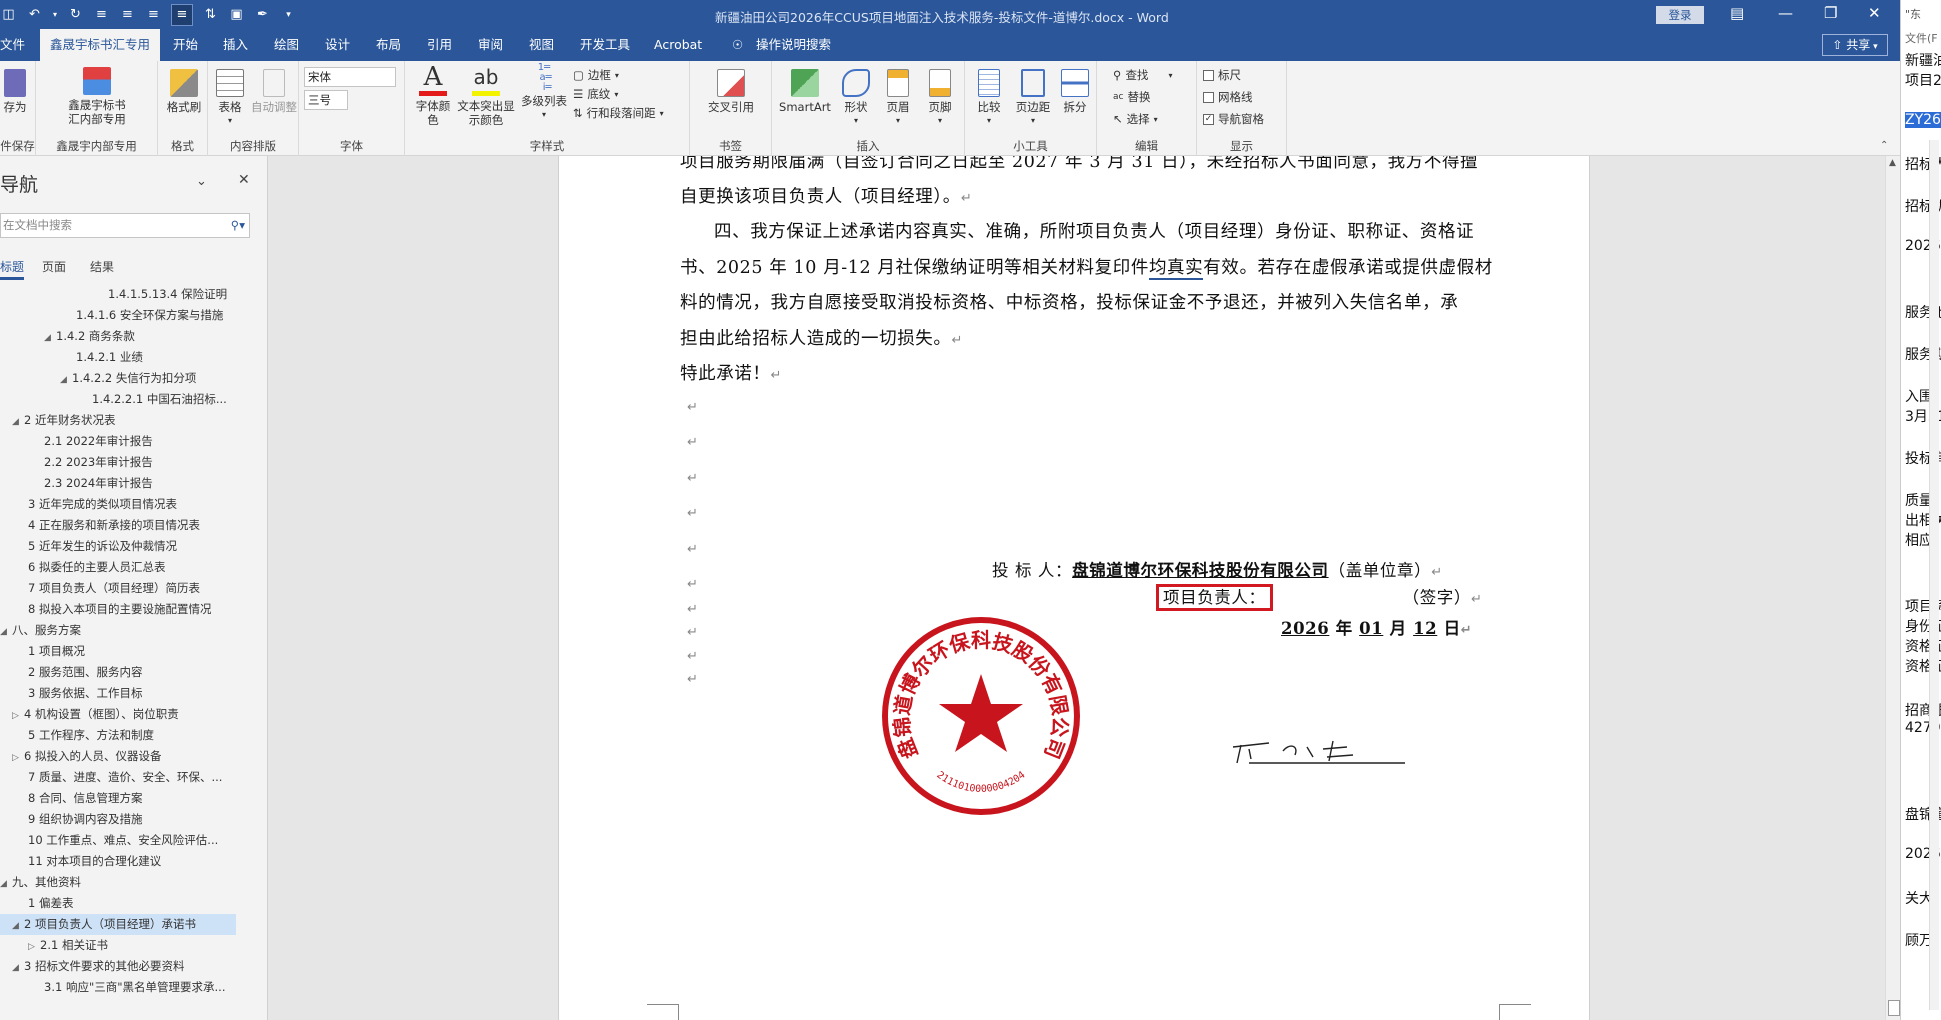 This screenshot has height=1020, width=1941. I want to click on tab-insert: 插入, so click(235, 45).